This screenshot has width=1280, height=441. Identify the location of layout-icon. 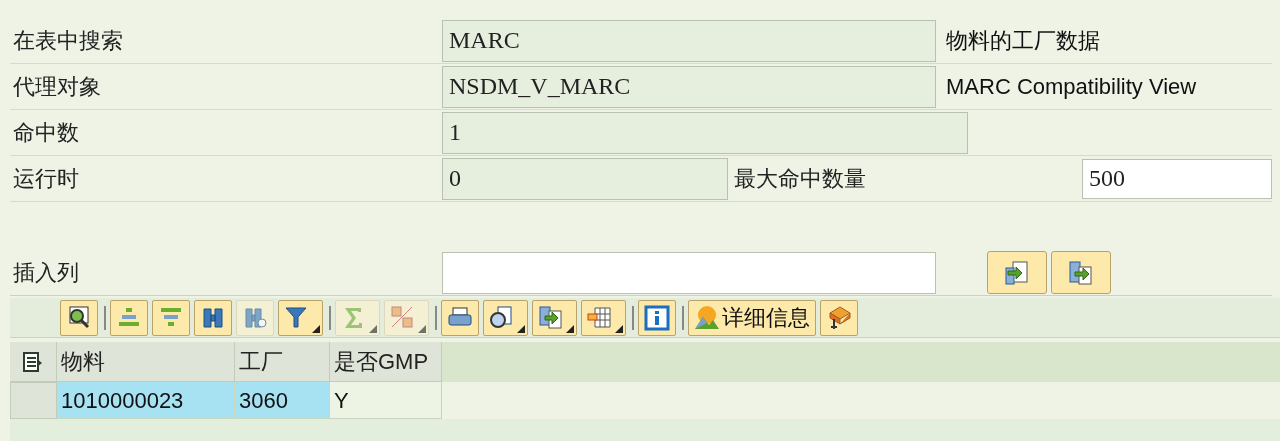
(33, 361).